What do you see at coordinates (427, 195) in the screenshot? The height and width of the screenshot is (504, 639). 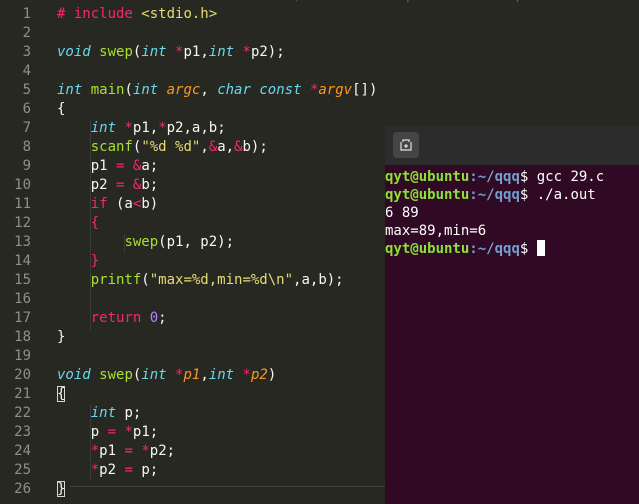 I see `prompt-user: qyt@ubuntu` at bounding box center [427, 195].